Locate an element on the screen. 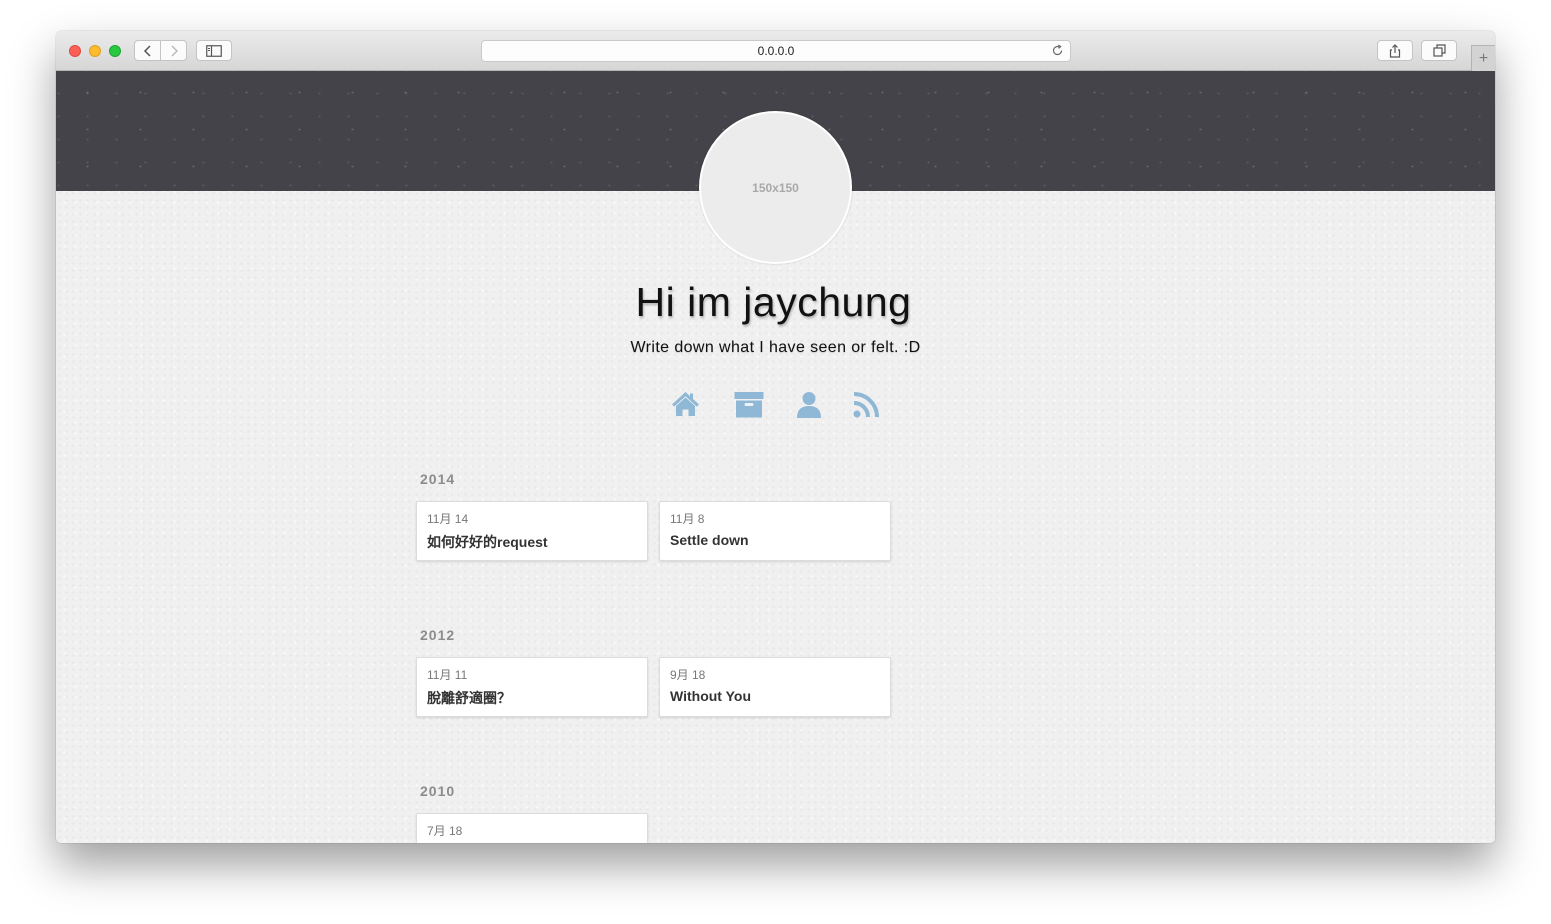  post-date: 9月 18 is located at coordinates (688, 675).